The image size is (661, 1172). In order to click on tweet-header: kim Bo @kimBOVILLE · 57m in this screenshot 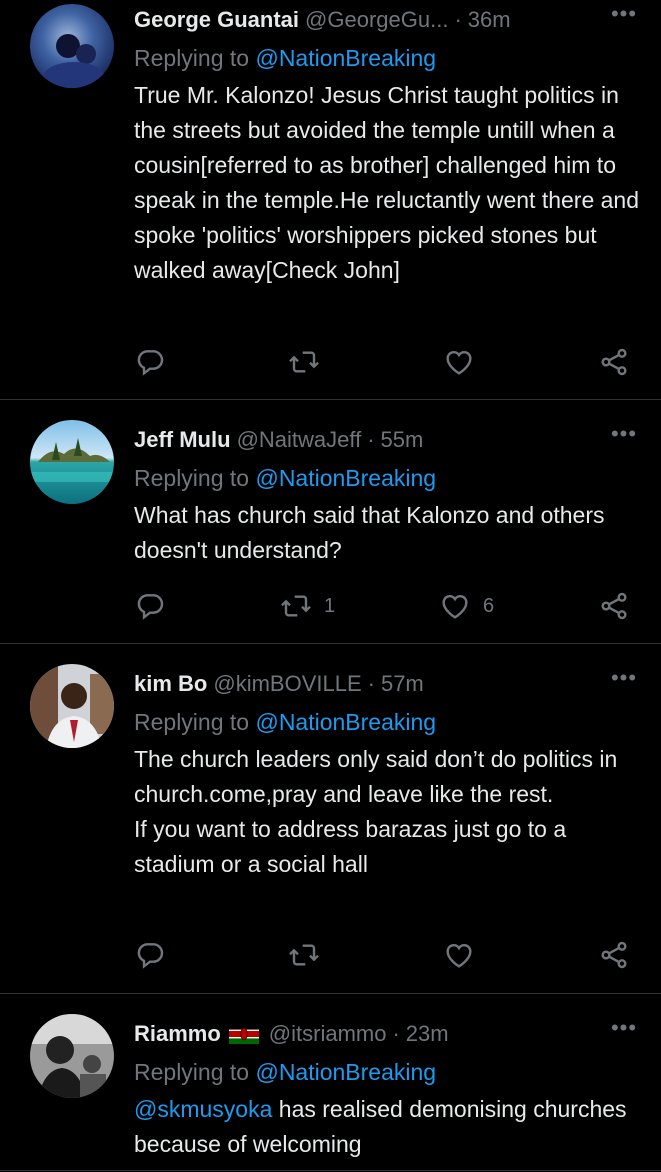, I will do `click(386, 684)`.